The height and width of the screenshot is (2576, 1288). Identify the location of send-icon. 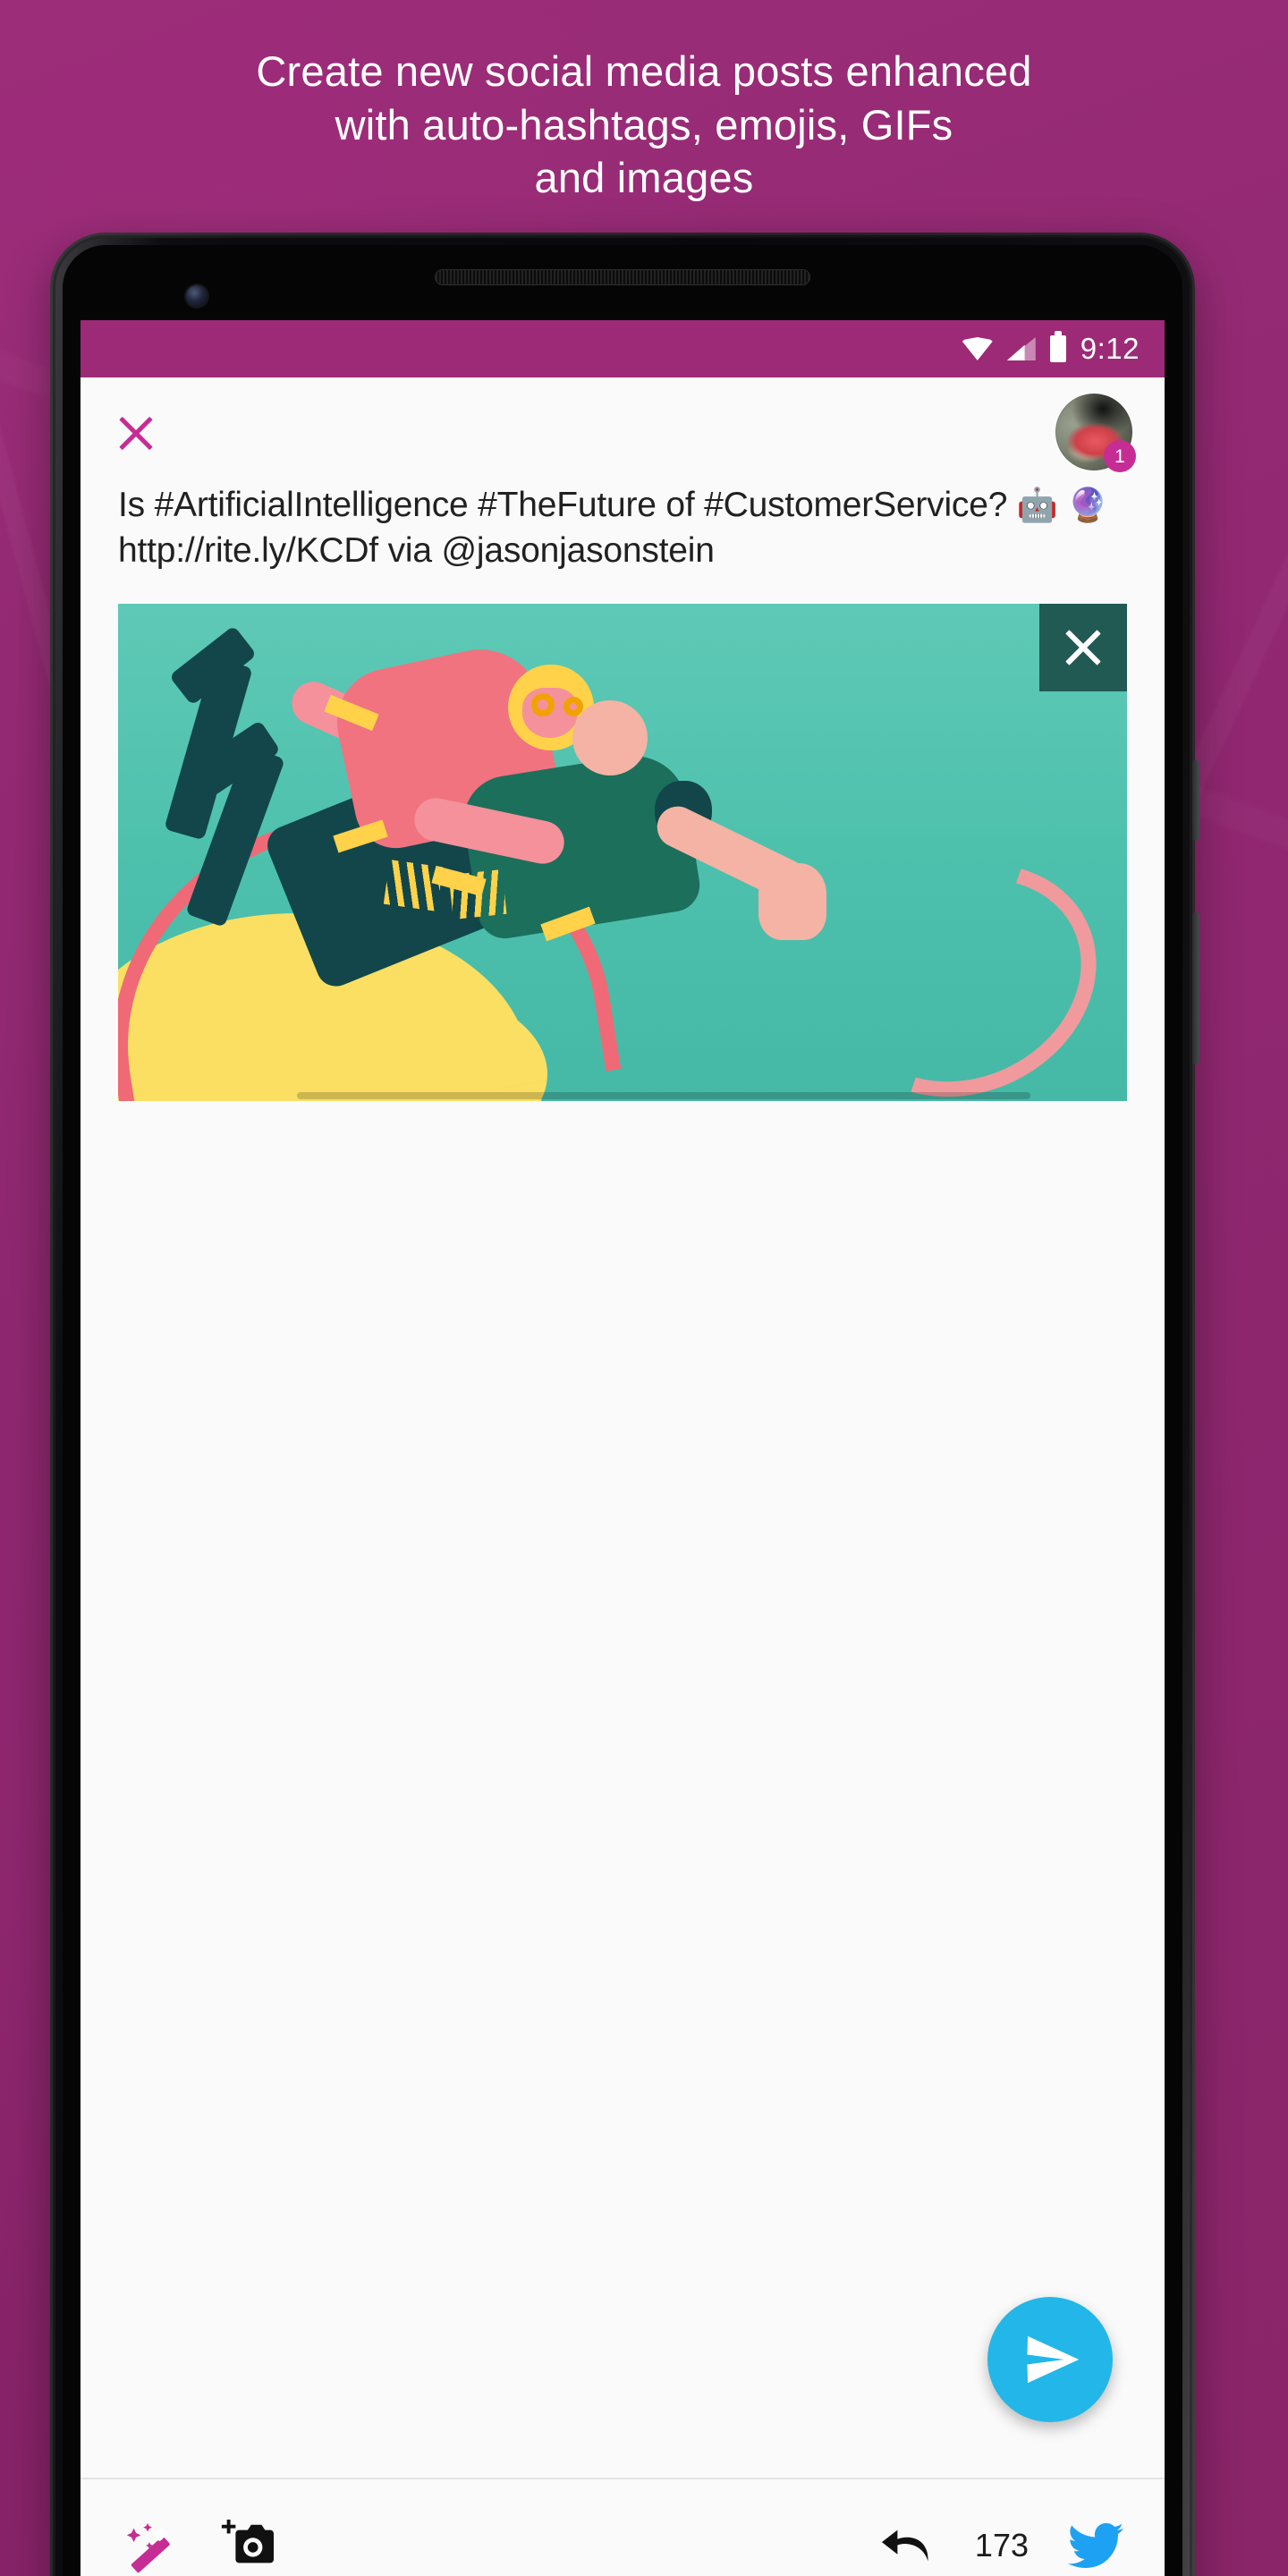
(1053, 2359).